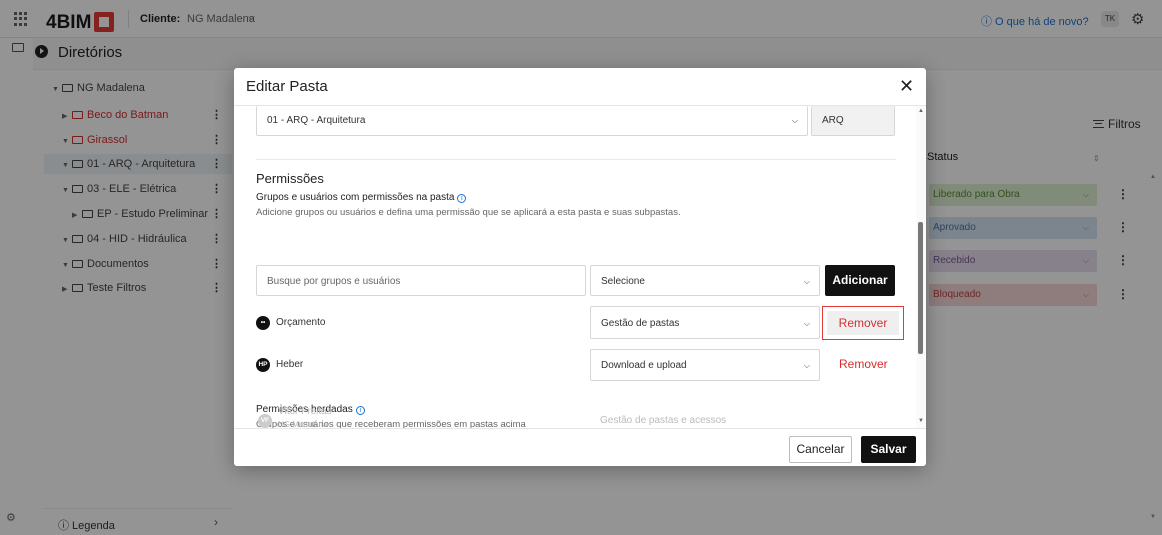 The image size is (1162, 535). Describe the element at coordinates (853, 121) in the screenshot. I see `discipline-code-field: ARQ` at that location.